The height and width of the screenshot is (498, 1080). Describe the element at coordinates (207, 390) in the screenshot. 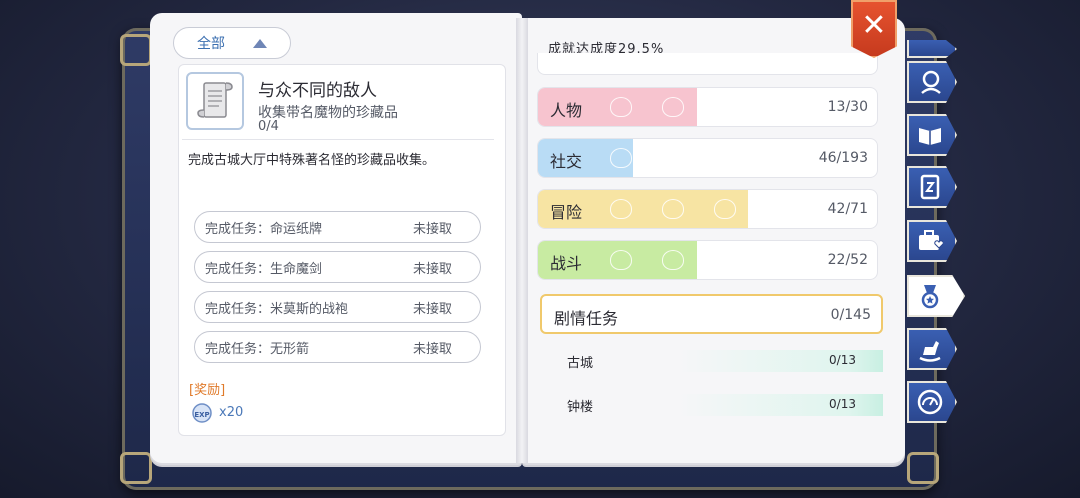

I see `reward-label: [奖励]` at that location.